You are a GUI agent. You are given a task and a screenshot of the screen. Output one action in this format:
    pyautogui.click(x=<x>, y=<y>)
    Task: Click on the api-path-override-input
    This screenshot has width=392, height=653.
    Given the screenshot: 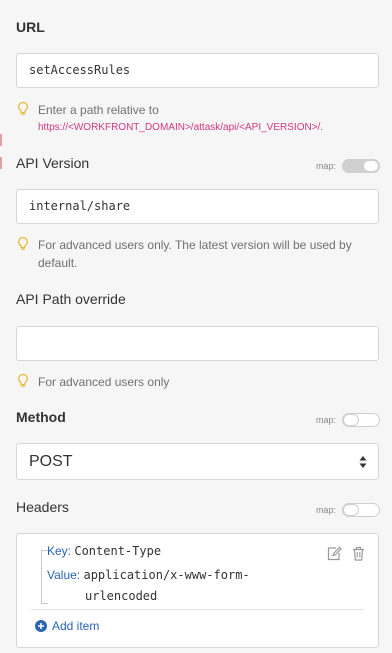 What is the action you would take?
    pyautogui.click(x=197, y=343)
    